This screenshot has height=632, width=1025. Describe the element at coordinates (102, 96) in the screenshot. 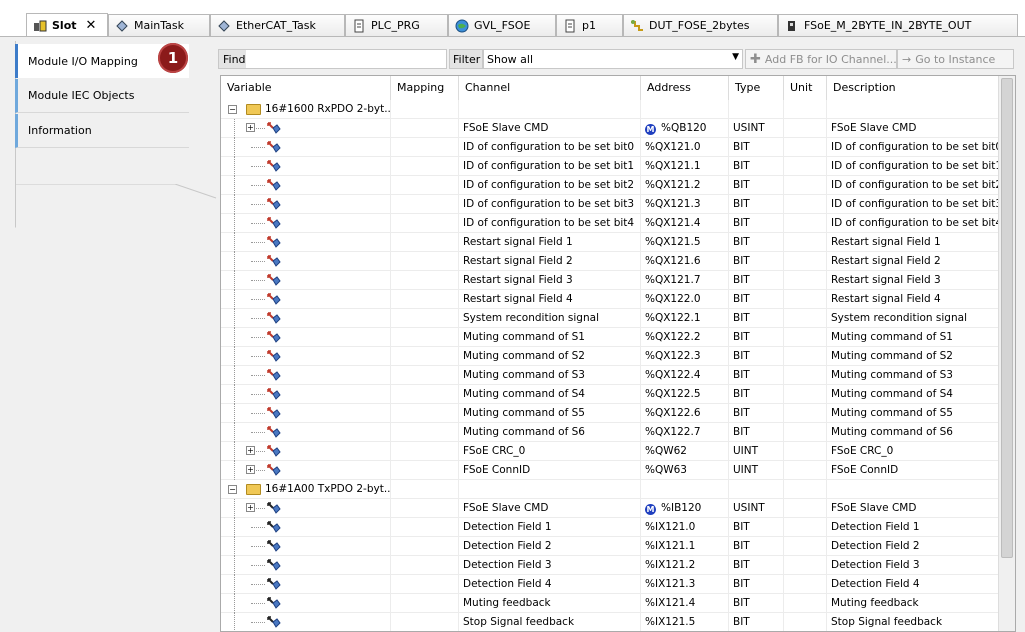

I see `side-tab-module-iec-objects: Module IEC Objects` at that location.